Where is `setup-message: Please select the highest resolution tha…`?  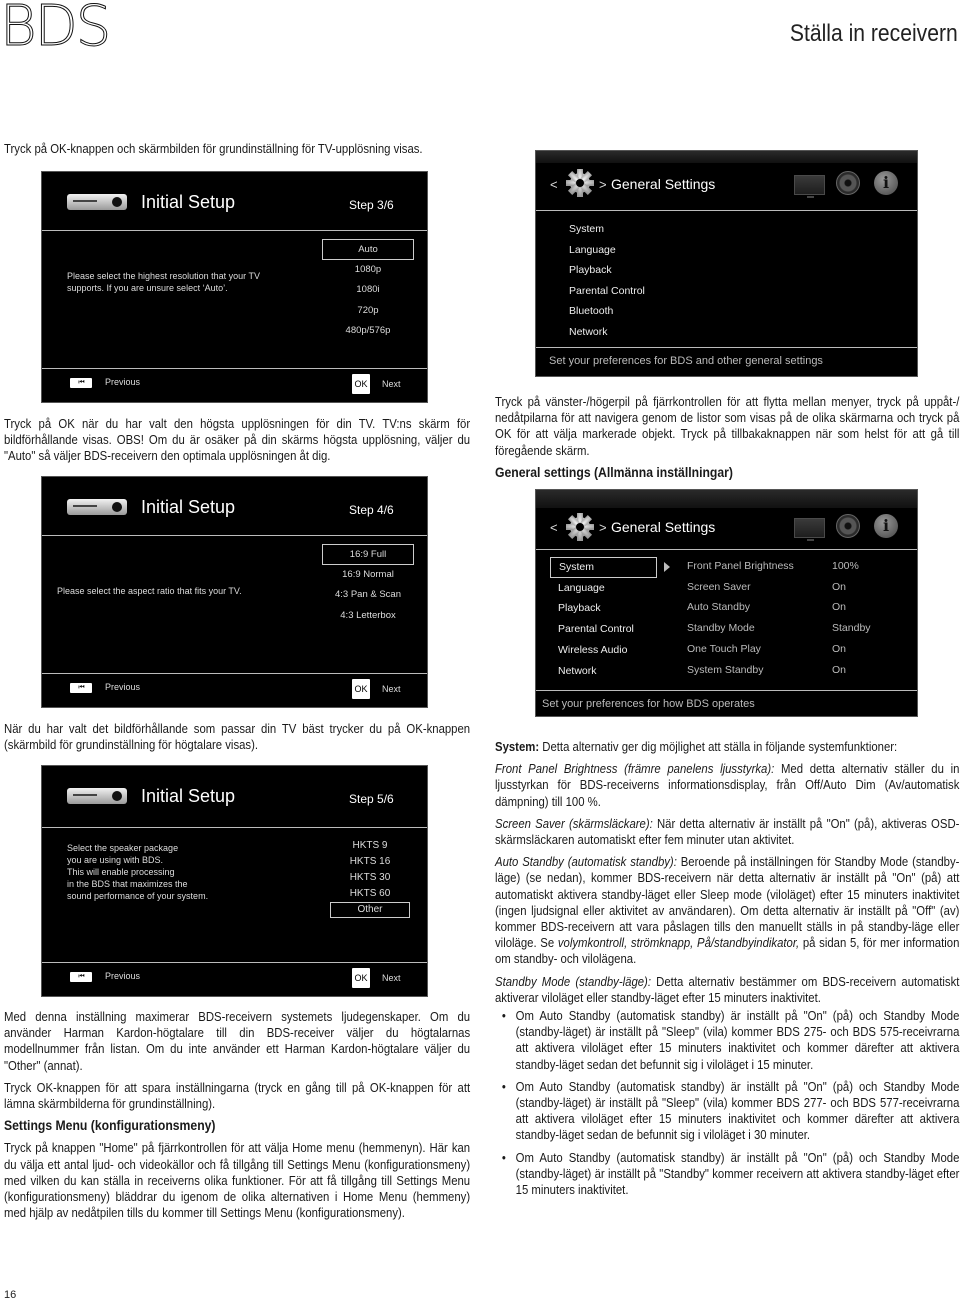 setup-message: Please select the highest resolution tha… is located at coordinates (163, 282).